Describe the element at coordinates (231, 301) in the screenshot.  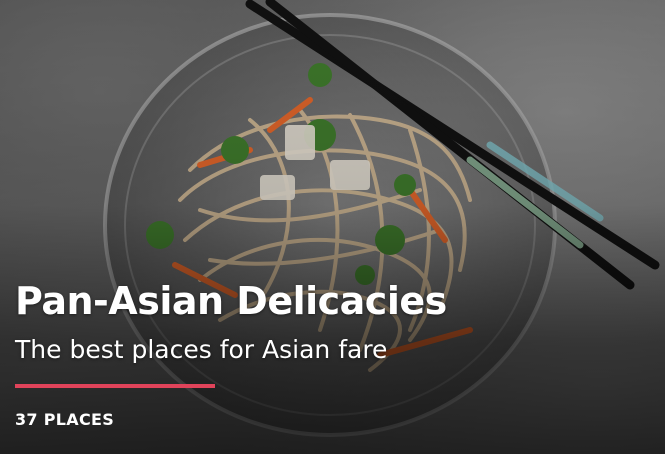
I see `card-title: Pan-Asian Delicacies` at that location.